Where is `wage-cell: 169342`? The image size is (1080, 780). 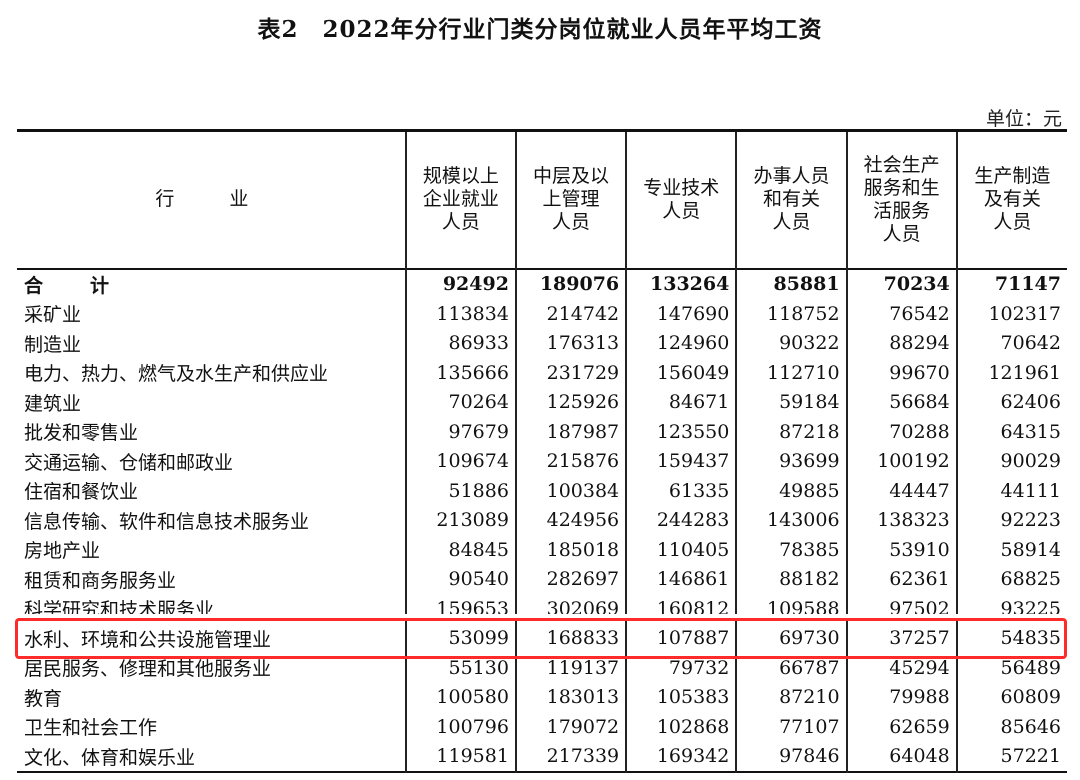
wage-cell: 169342 is located at coordinates (681, 756).